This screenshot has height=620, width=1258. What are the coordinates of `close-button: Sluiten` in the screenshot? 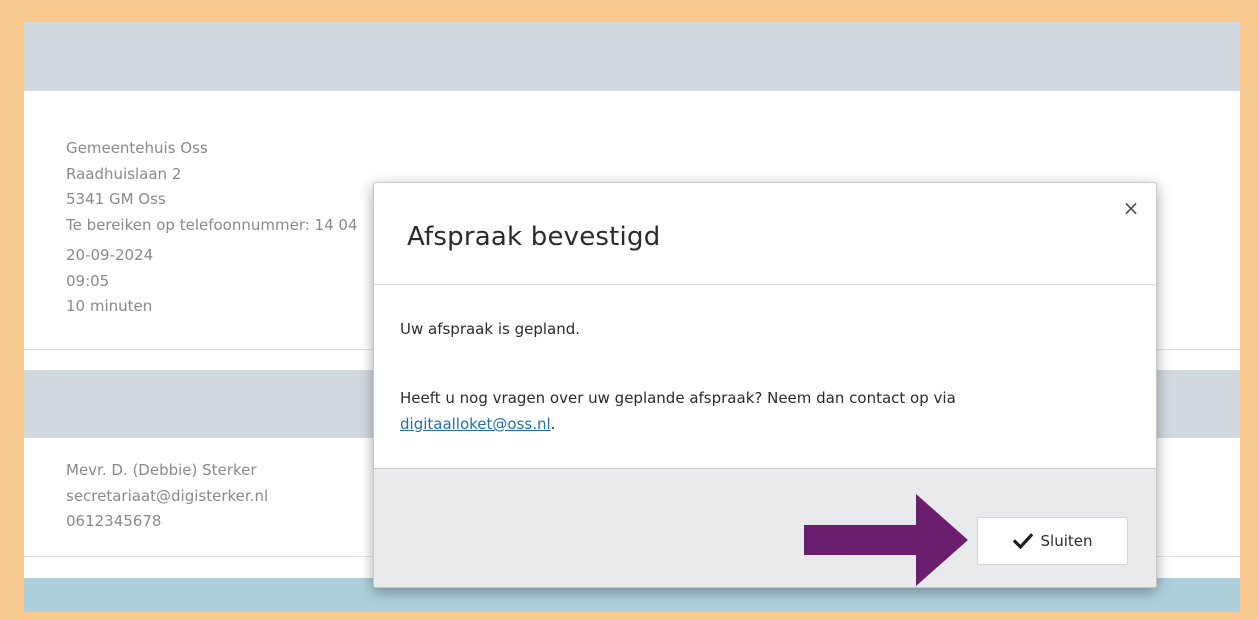 It's located at (1052, 541).